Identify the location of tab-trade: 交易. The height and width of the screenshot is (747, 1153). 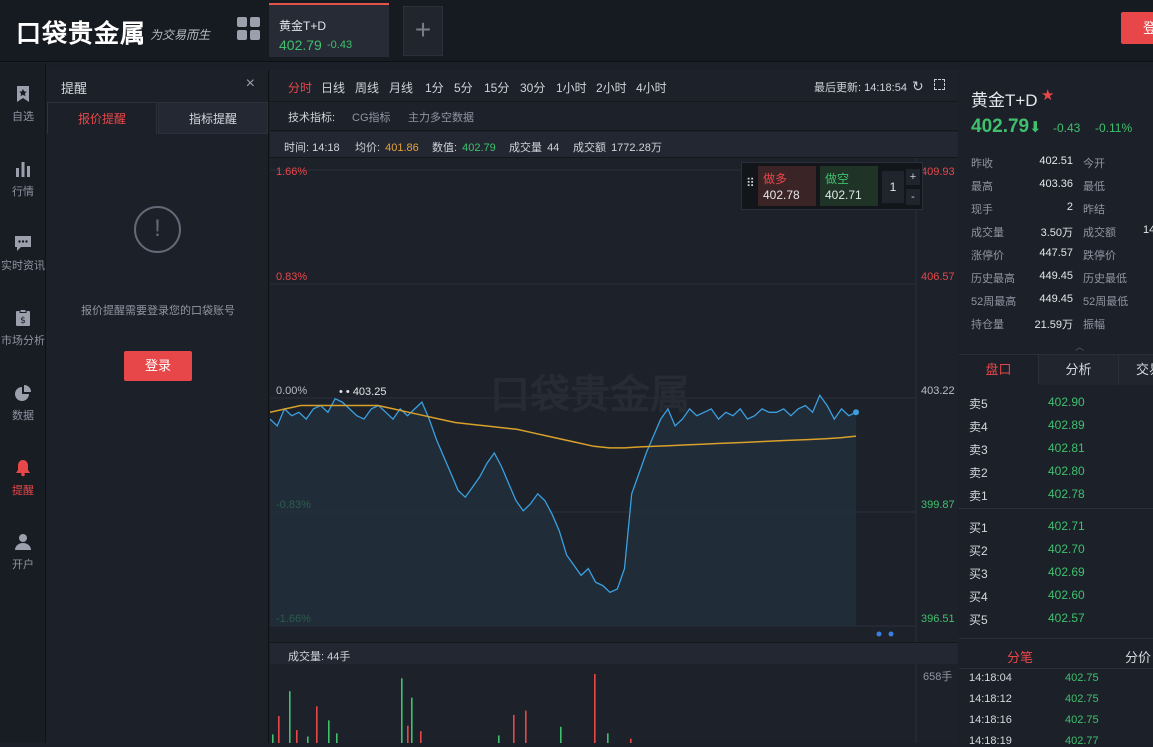
(1136, 370).